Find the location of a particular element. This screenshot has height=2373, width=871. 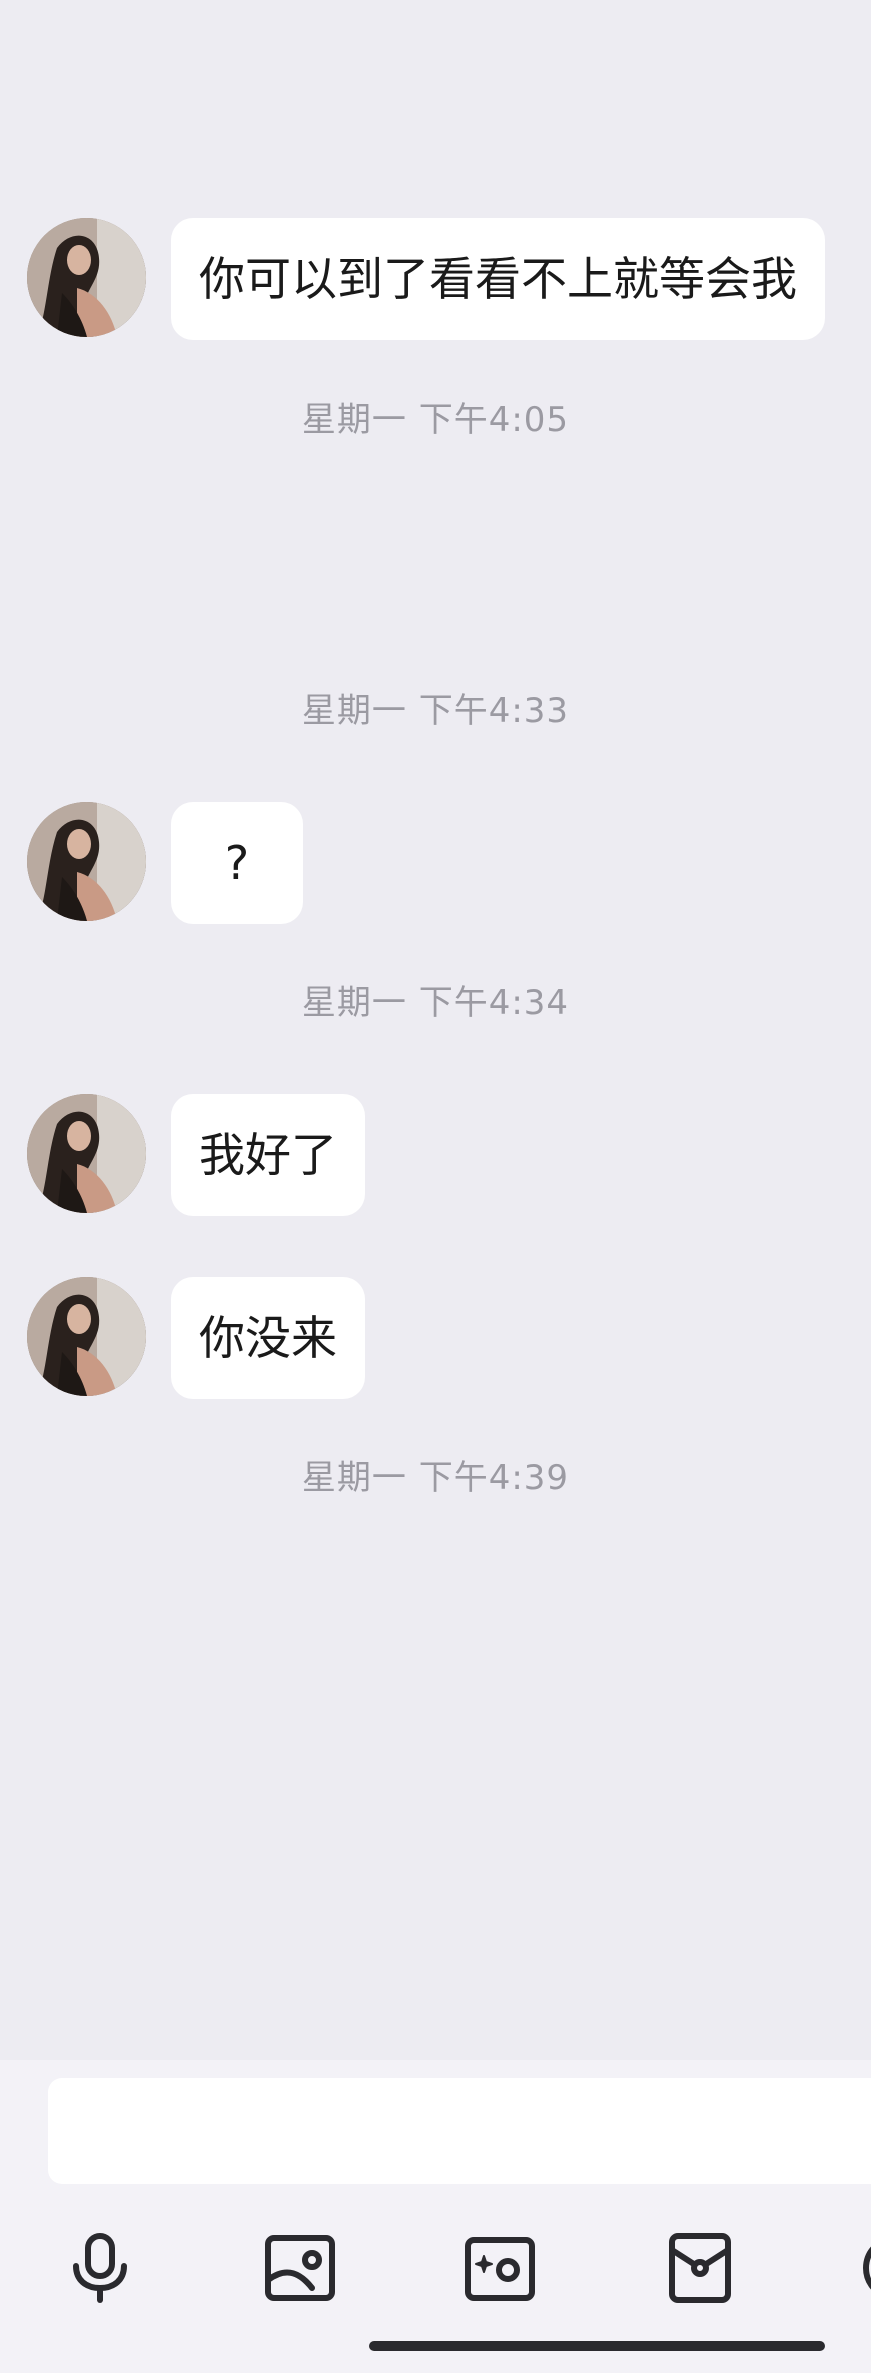

message-row: ? is located at coordinates (435, 863).